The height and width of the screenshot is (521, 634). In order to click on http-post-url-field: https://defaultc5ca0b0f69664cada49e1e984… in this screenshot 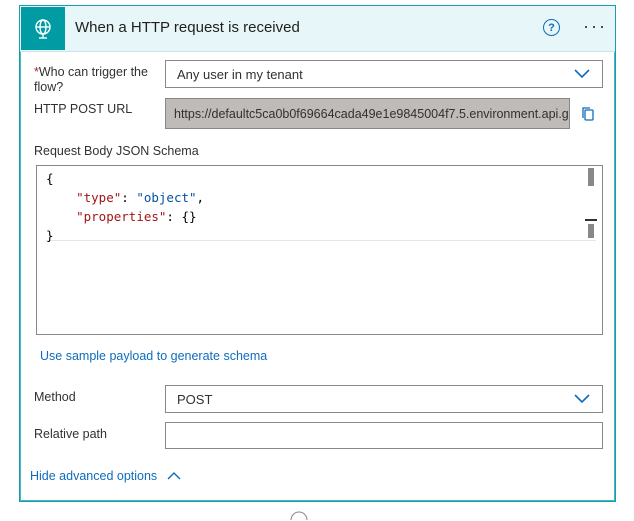, I will do `click(367, 113)`.